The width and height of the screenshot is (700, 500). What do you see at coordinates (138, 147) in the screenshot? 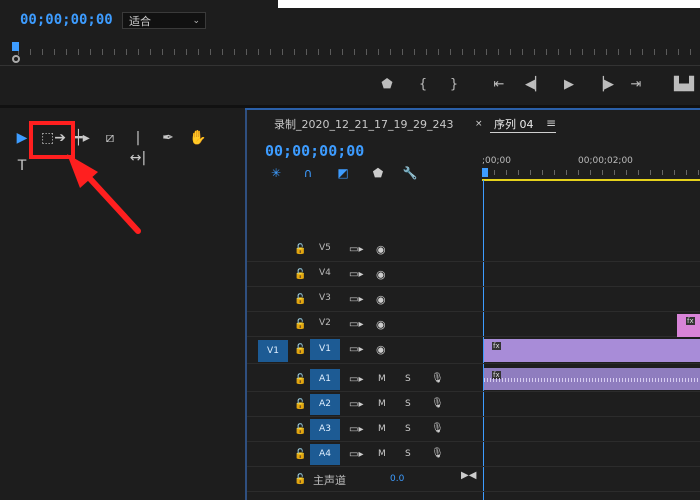
I see `slip-tool-icon: |↔|` at bounding box center [138, 147].